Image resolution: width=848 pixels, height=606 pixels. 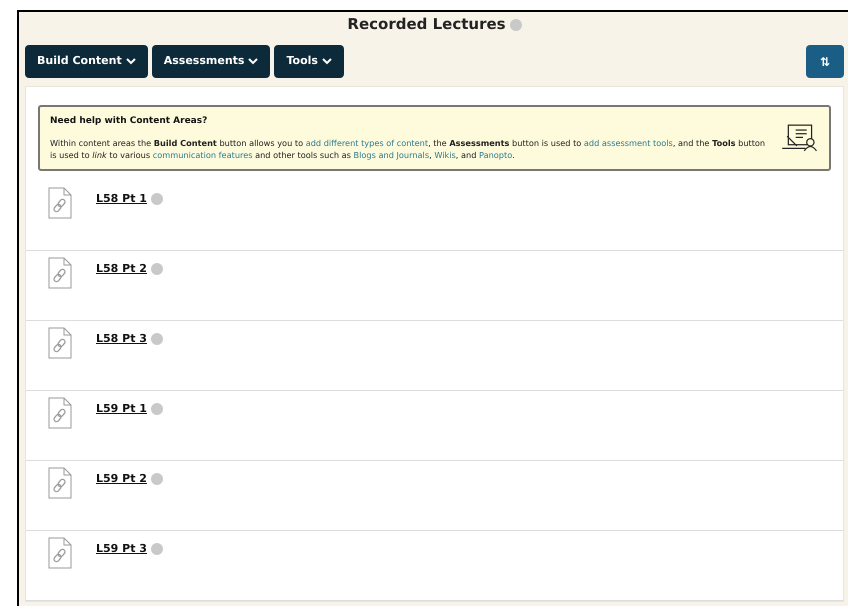 I want to click on help-link: Panopto, so click(x=495, y=155).